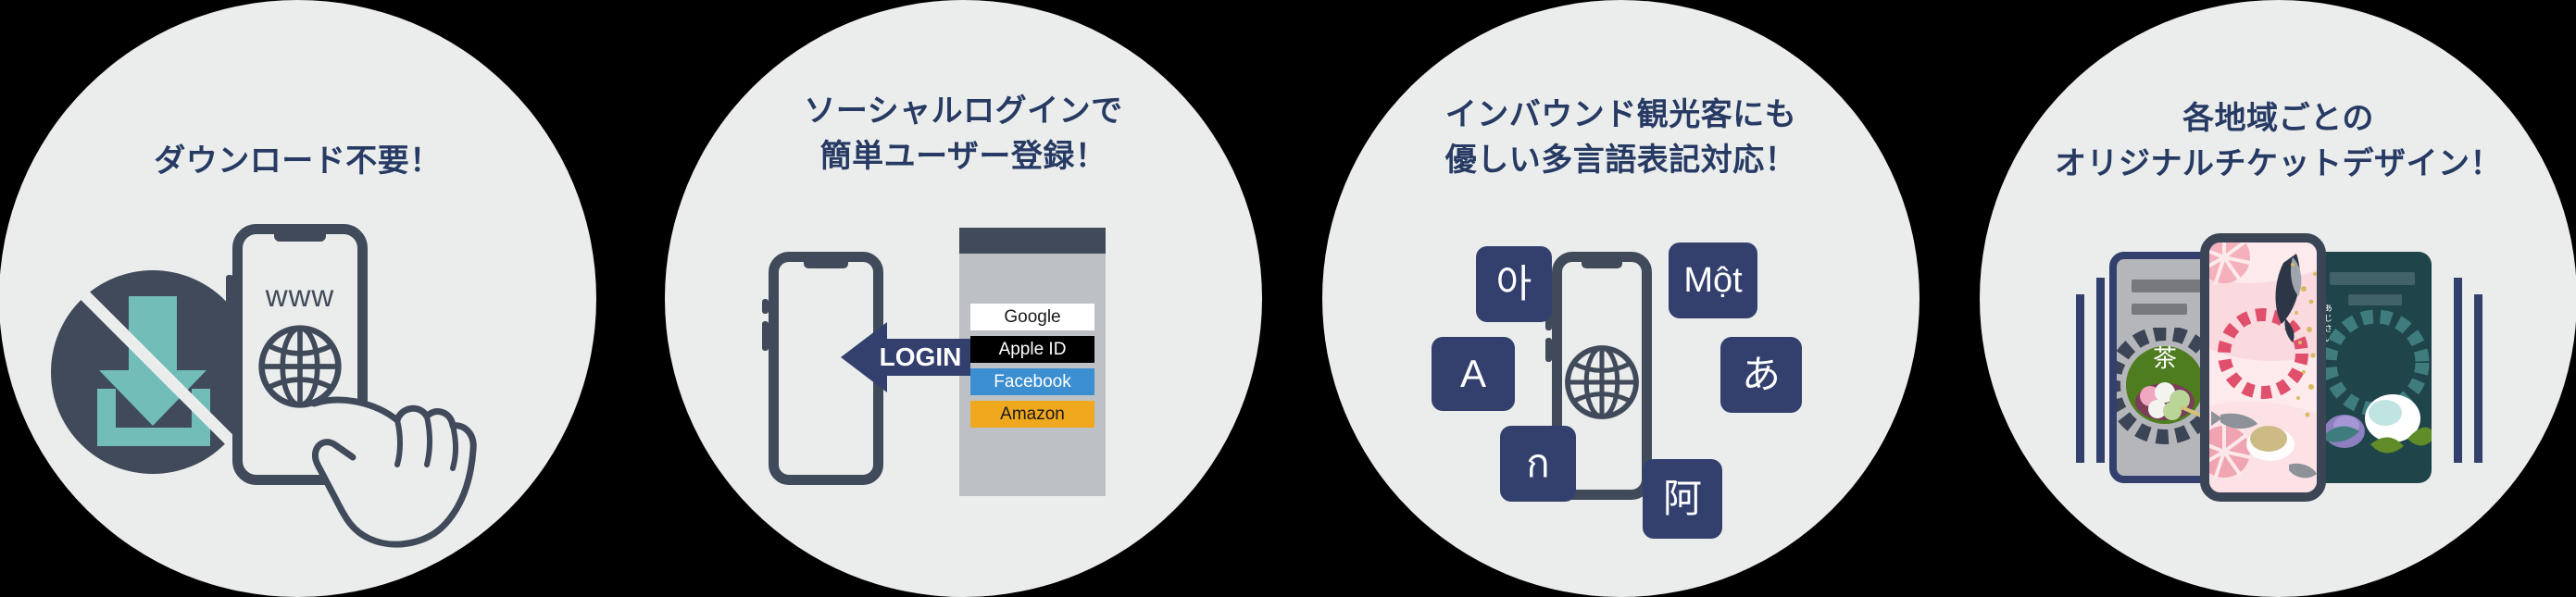  Describe the element at coordinates (153, 372) in the screenshot. I see `no-download-icon` at that location.